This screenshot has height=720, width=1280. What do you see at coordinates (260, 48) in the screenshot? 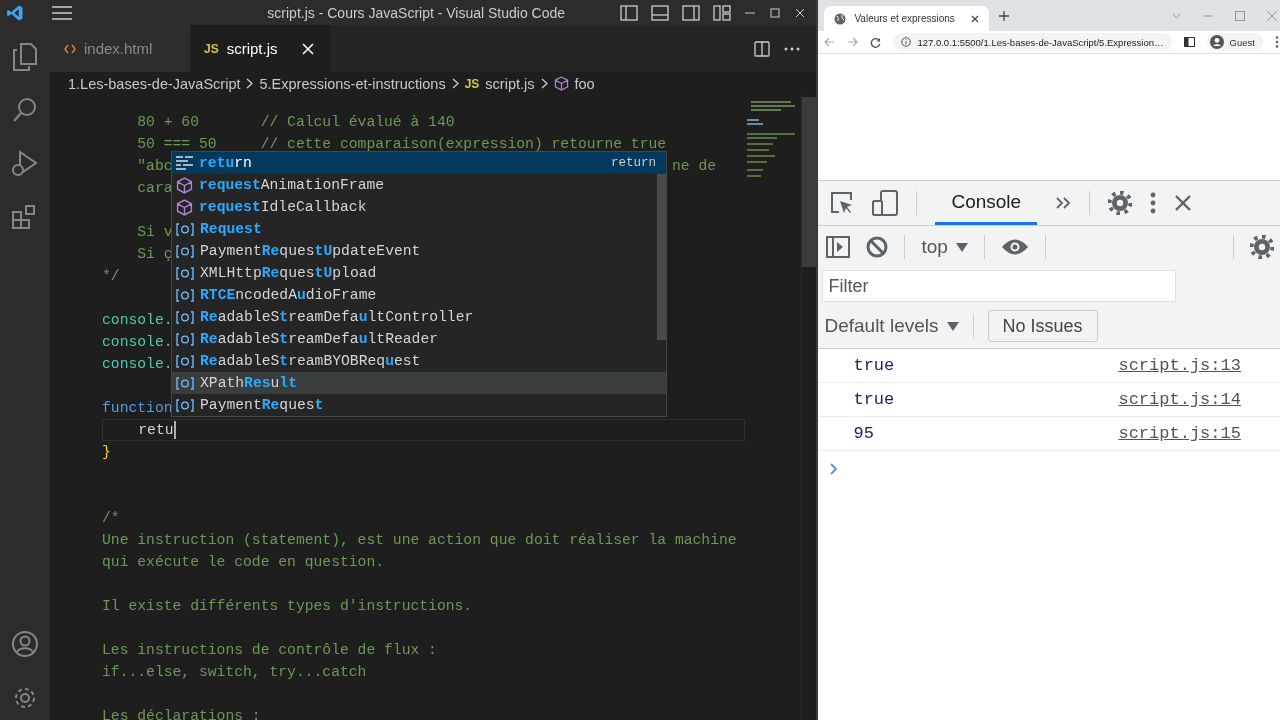
I see `editor-tab: JS script.js` at bounding box center [260, 48].